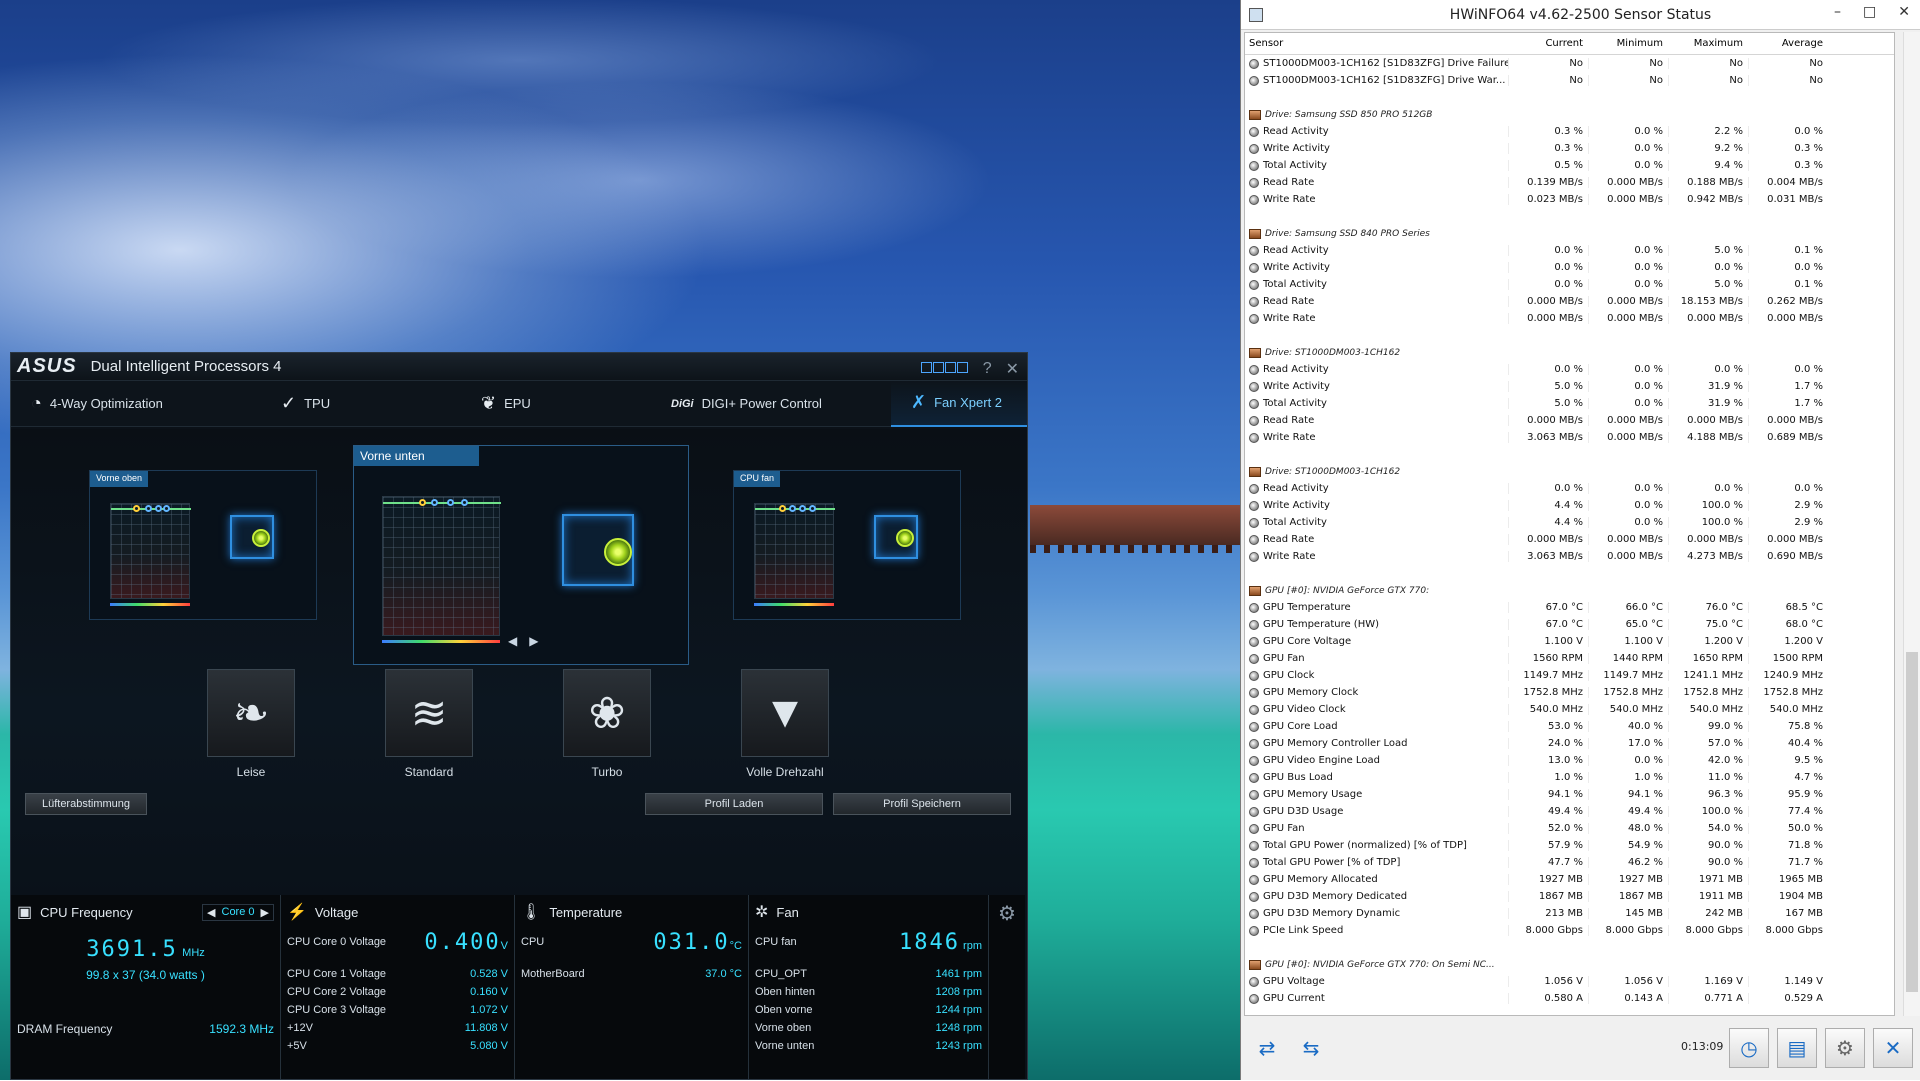  I want to click on load-profile-button: Profil Laden, so click(734, 804).